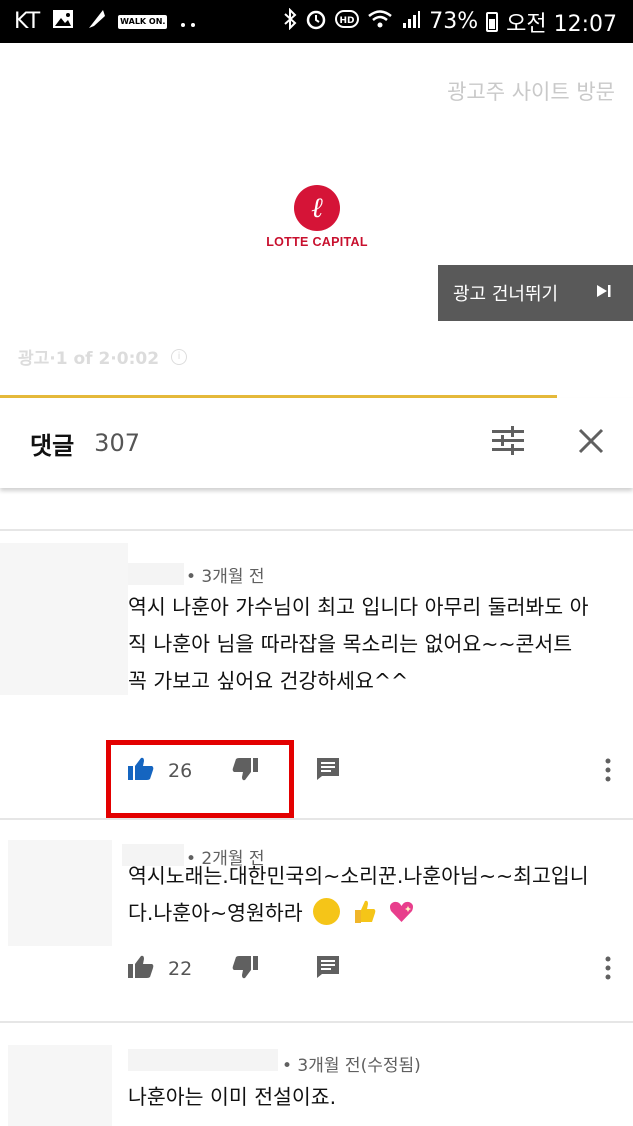 This screenshot has width=633, height=1126. I want to click on comment-time: • 3개월 전(수정됨), so click(351, 1066).